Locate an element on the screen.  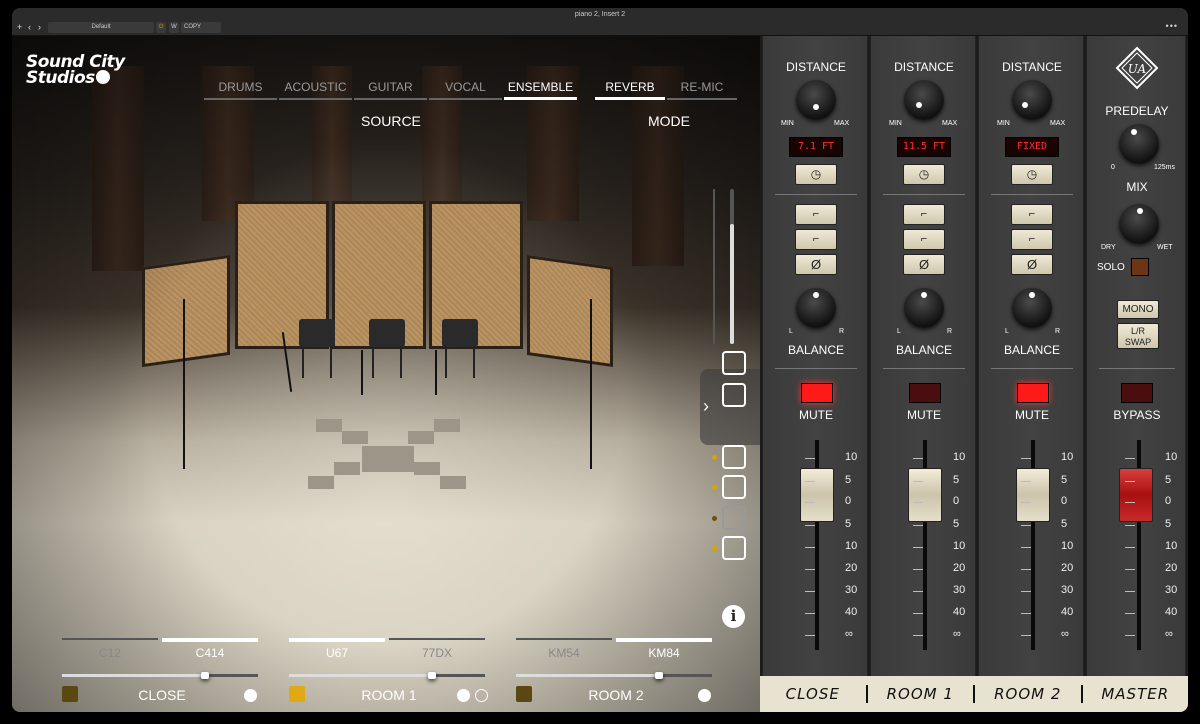
mic-option-77dx: 77DX is located at coordinates (437, 649).